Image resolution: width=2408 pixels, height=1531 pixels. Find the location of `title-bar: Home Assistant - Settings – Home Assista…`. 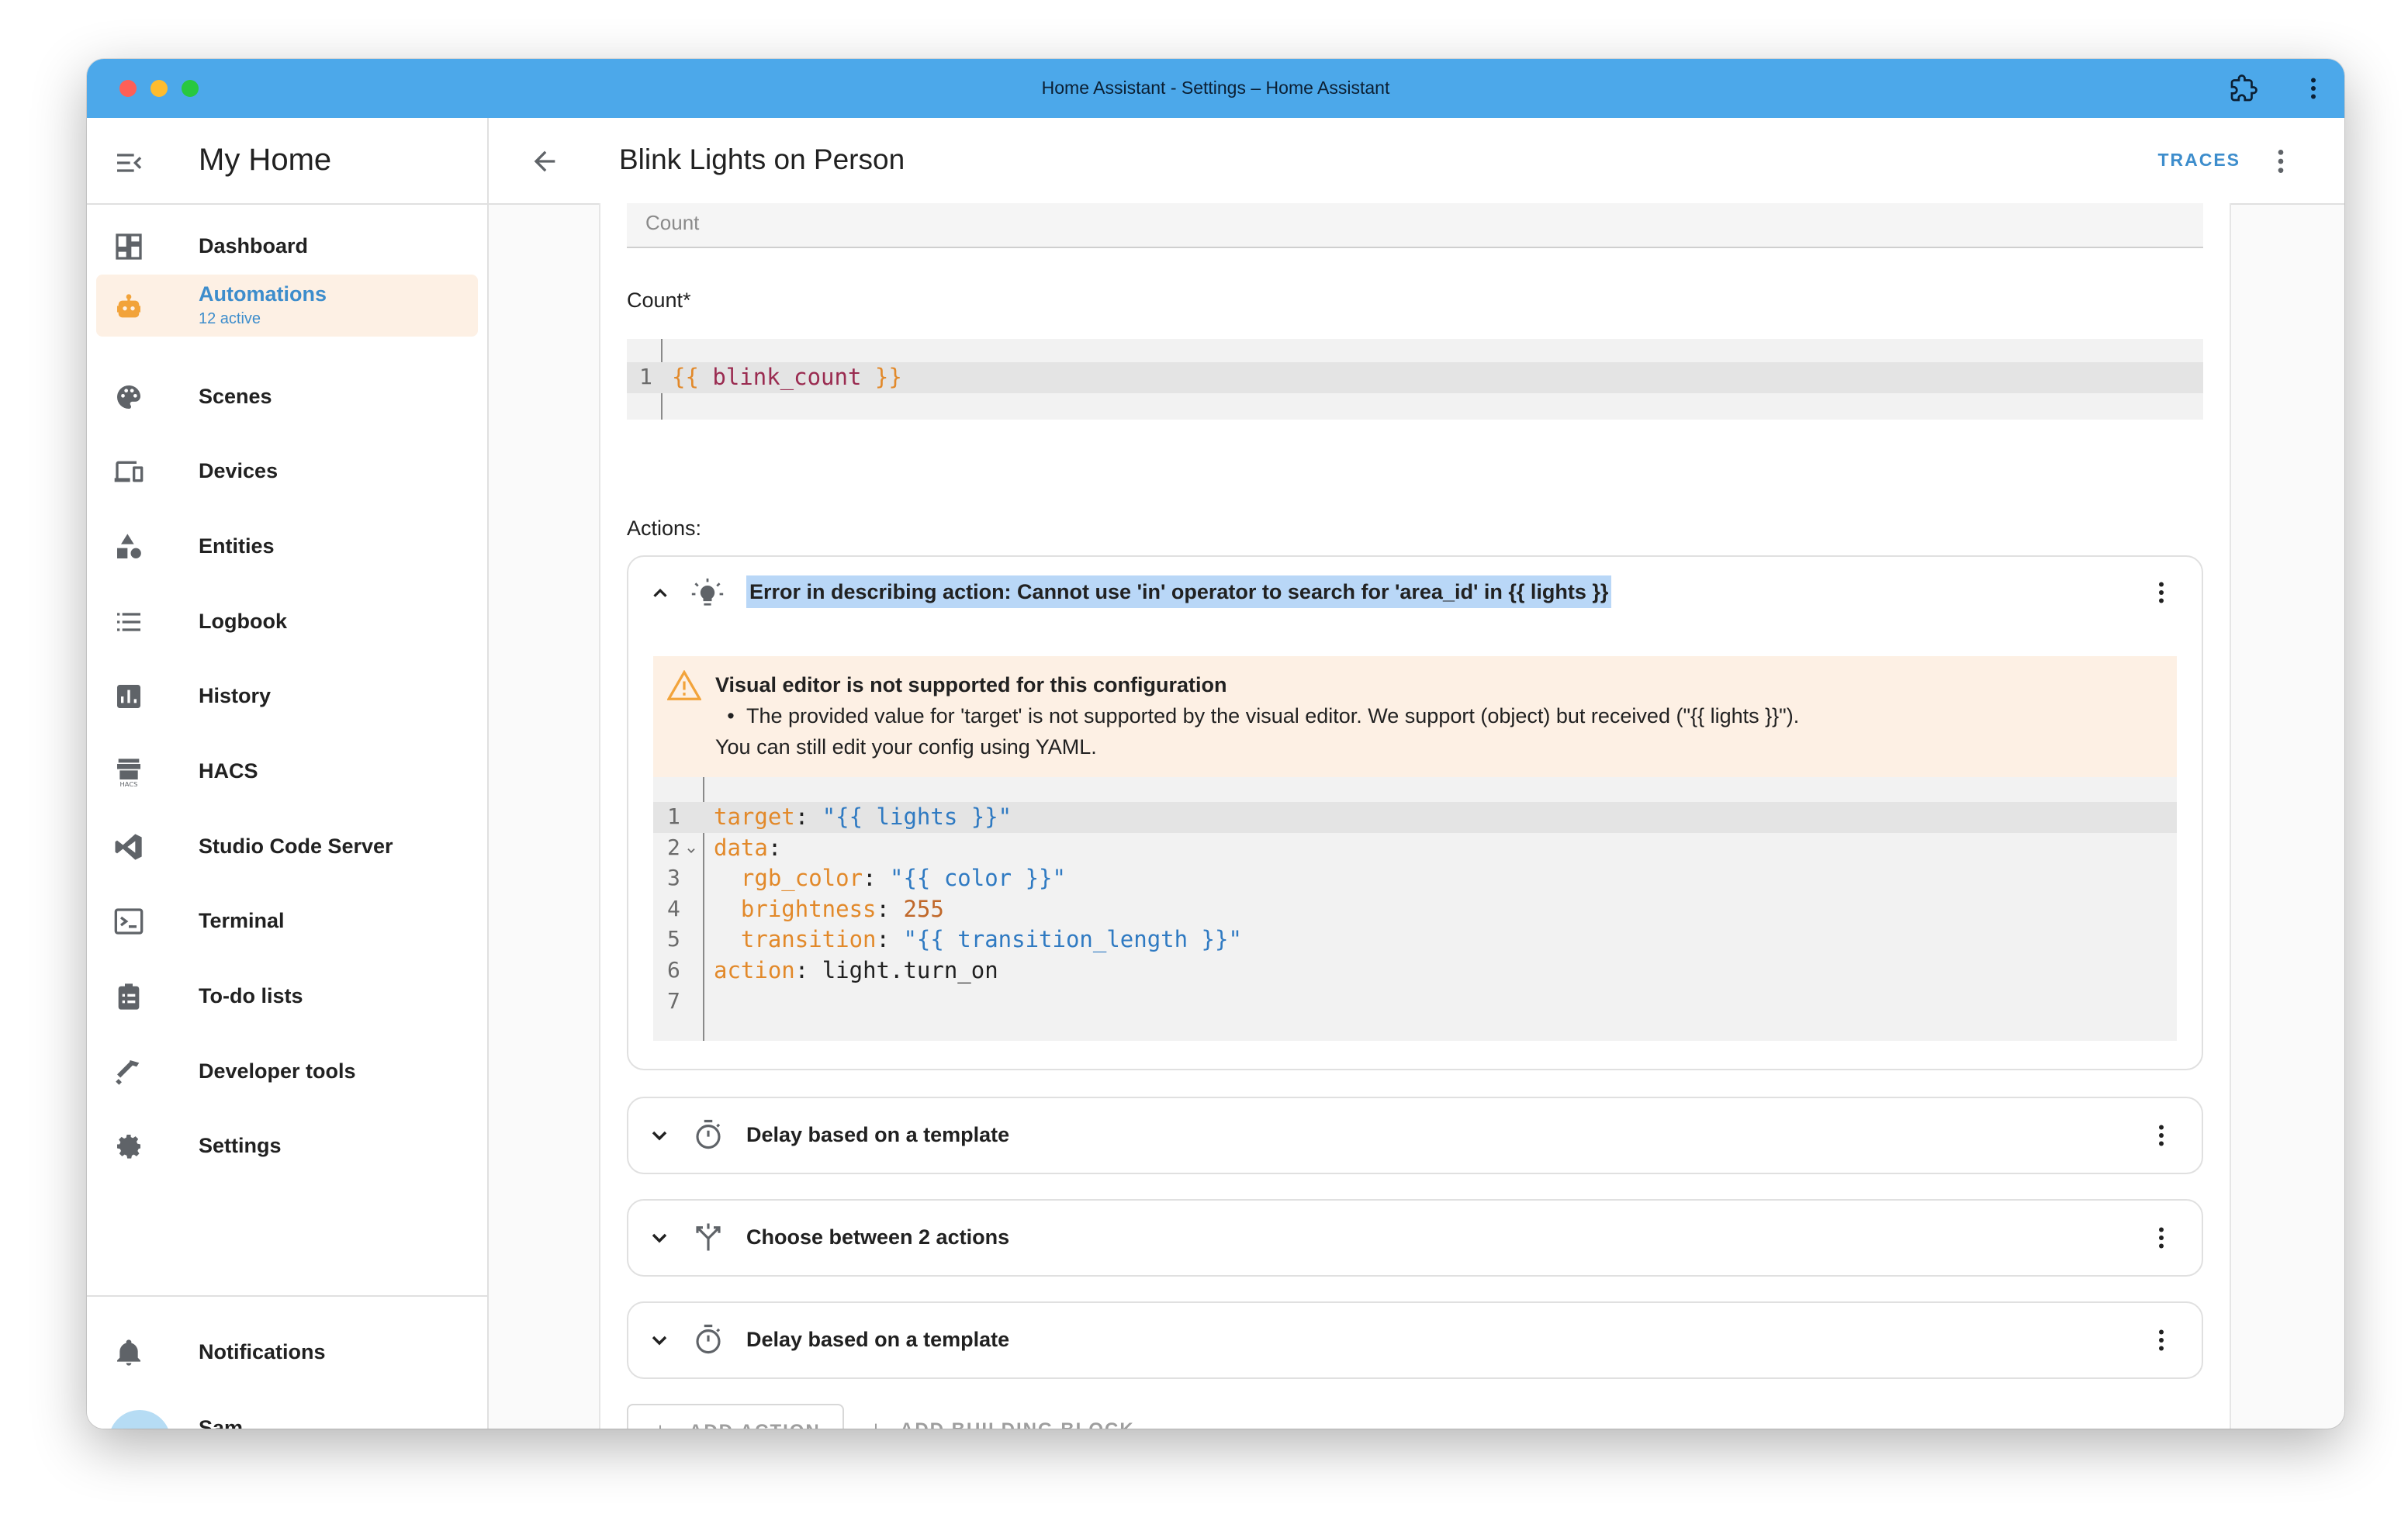

title-bar: Home Assistant - Settings – Home Assista… is located at coordinates (1215, 88).